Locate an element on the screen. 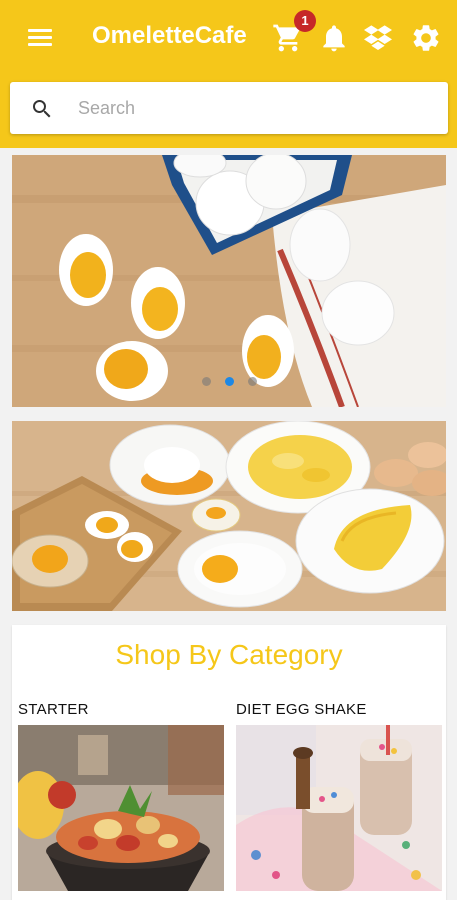 This screenshot has width=457, height=900. category-section-title: Shop By Category is located at coordinates (229, 654).